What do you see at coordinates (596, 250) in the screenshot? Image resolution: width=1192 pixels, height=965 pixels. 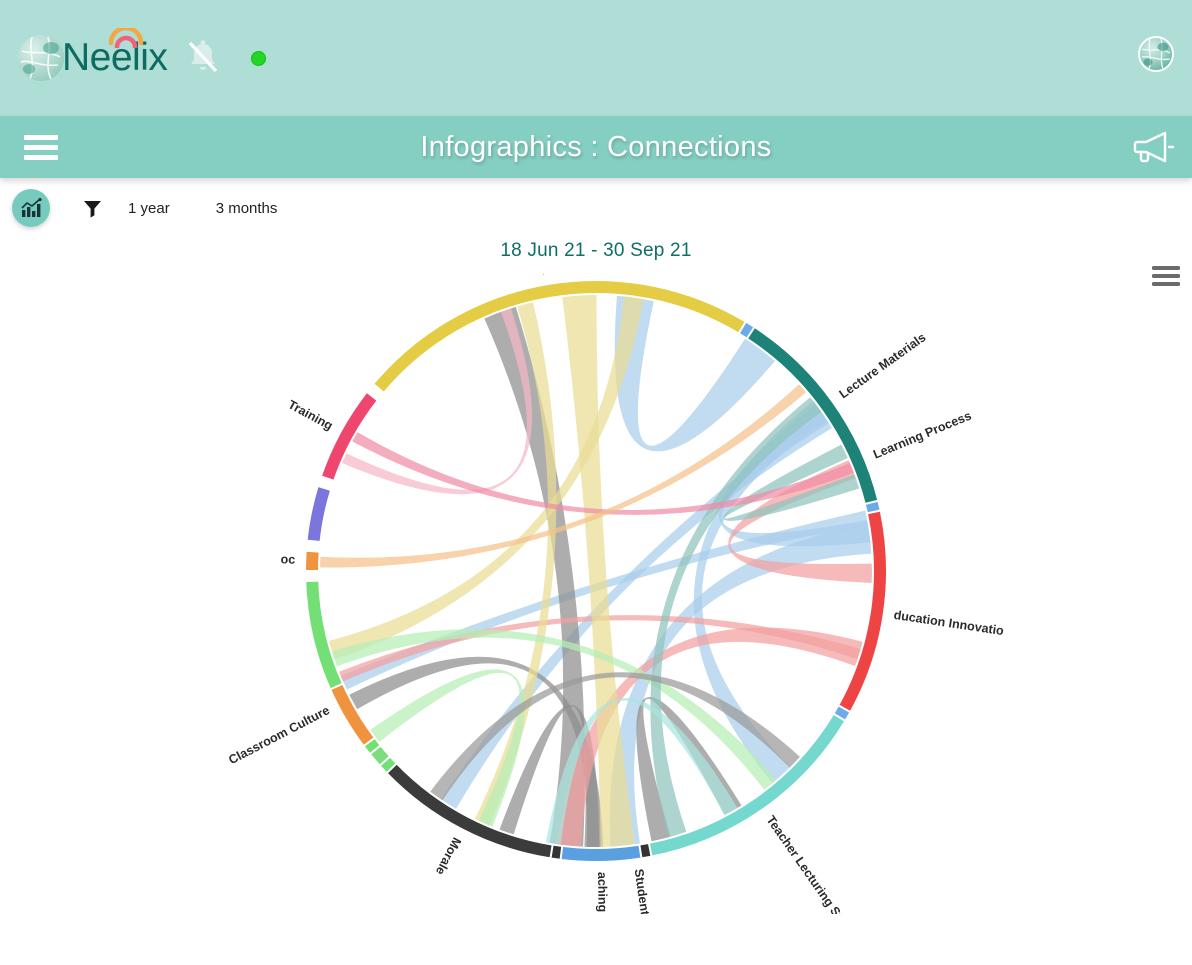 I see `chart-date-range: 18 Jun 21 - 30 Sep 21` at bounding box center [596, 250].